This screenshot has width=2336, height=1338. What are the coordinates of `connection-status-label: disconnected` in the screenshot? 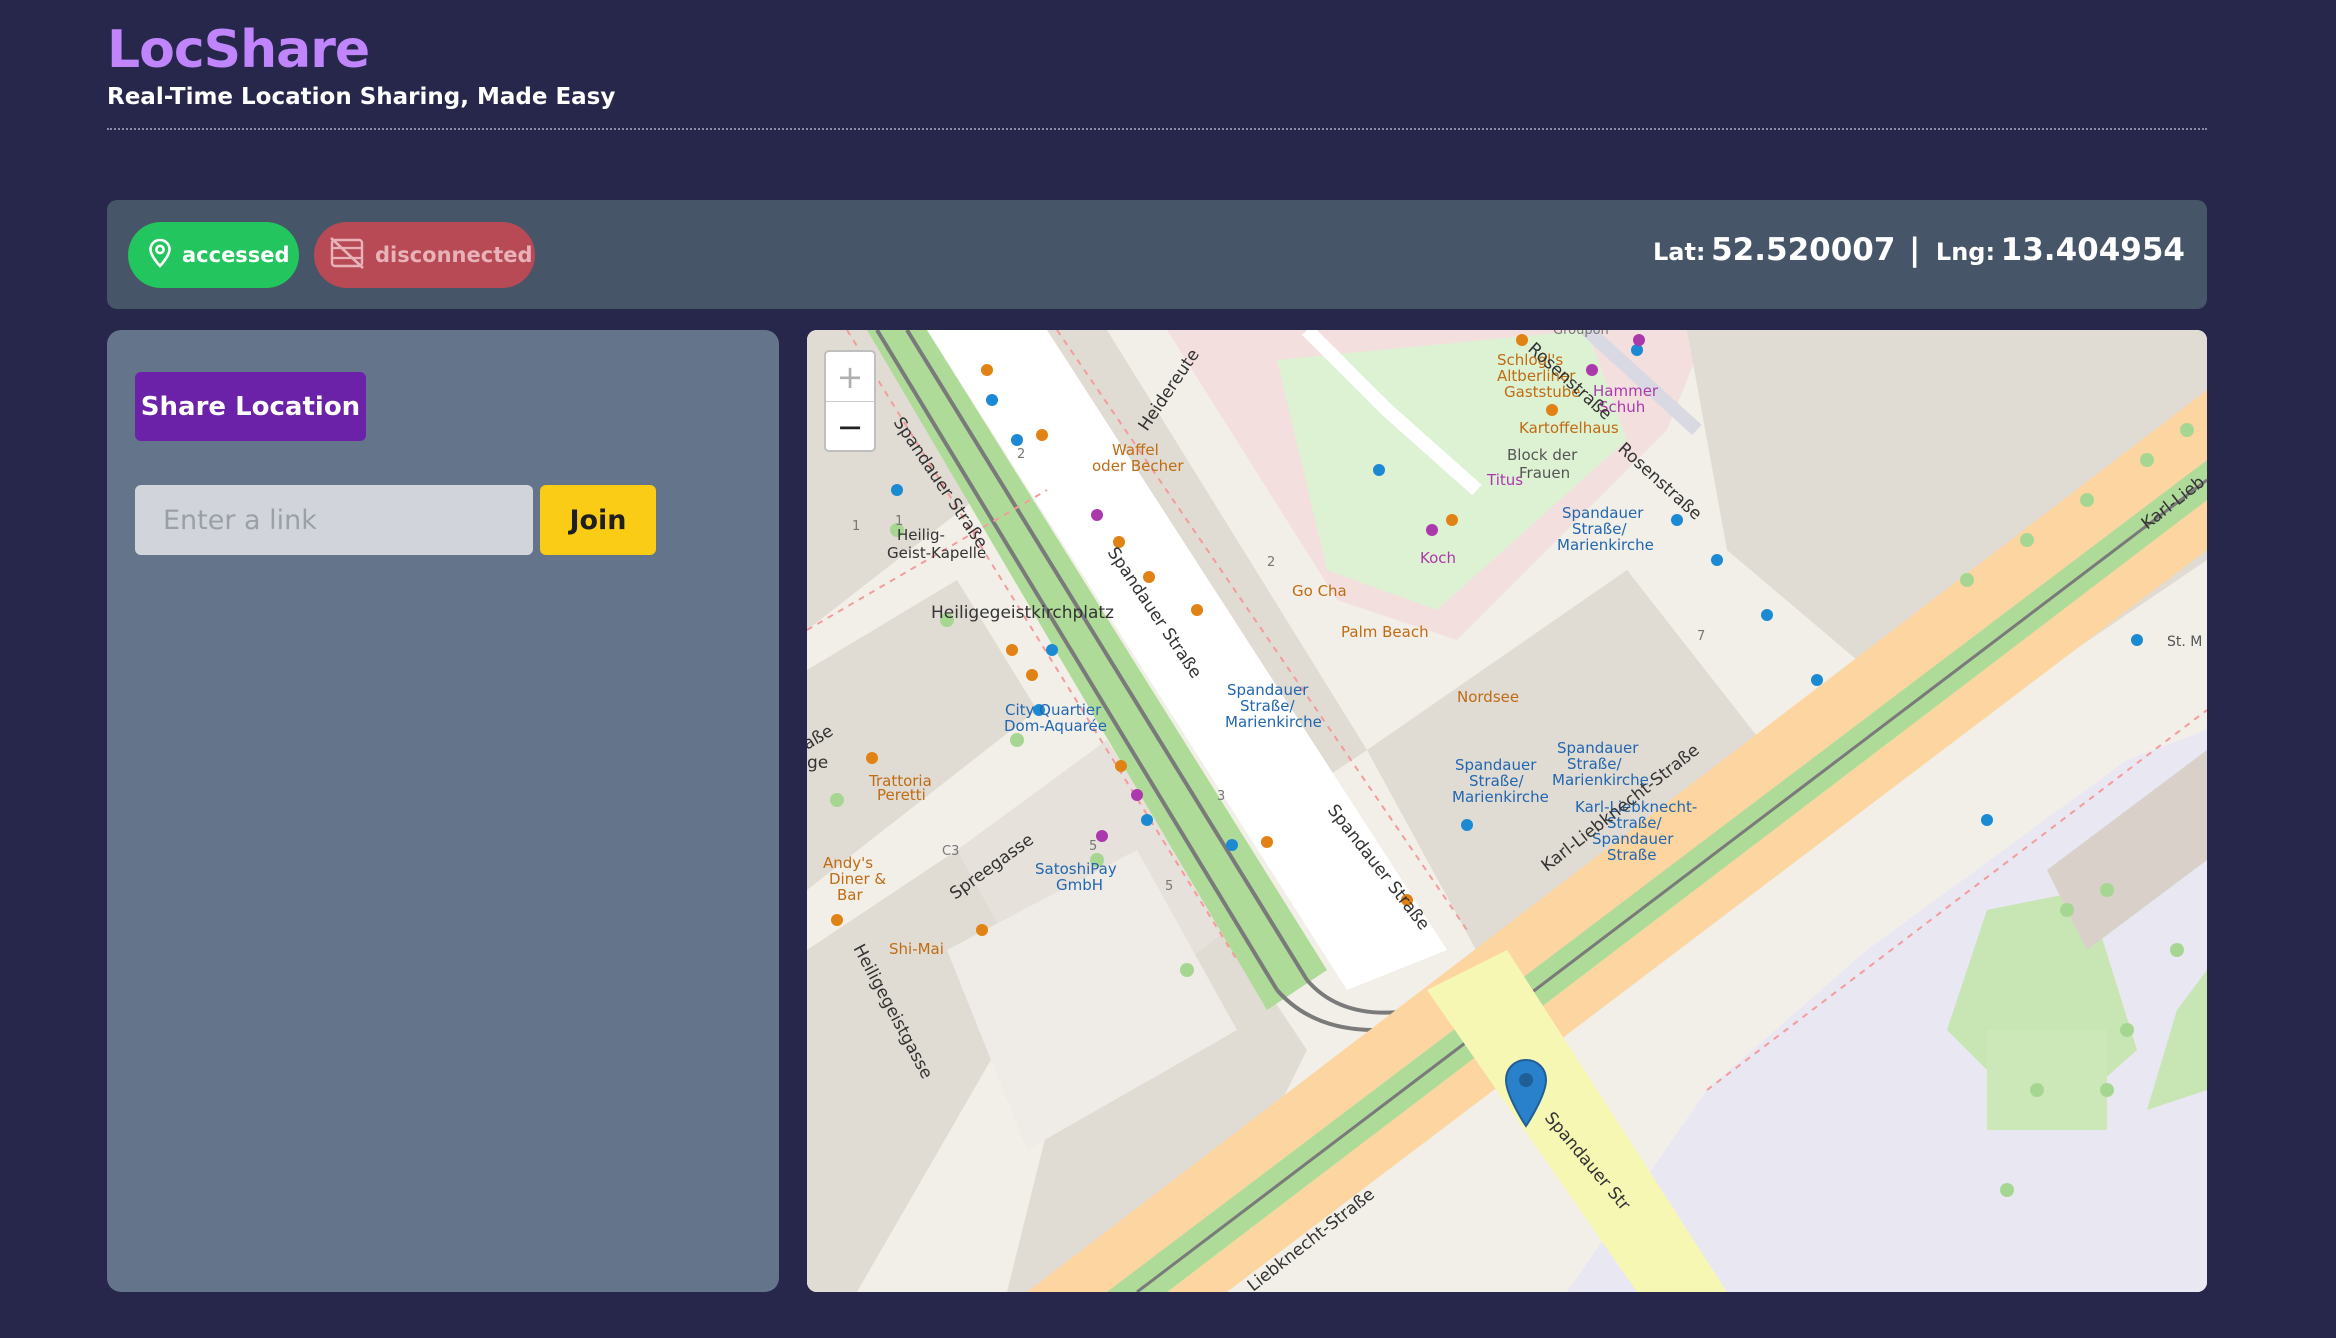 It's located at (454, 255).